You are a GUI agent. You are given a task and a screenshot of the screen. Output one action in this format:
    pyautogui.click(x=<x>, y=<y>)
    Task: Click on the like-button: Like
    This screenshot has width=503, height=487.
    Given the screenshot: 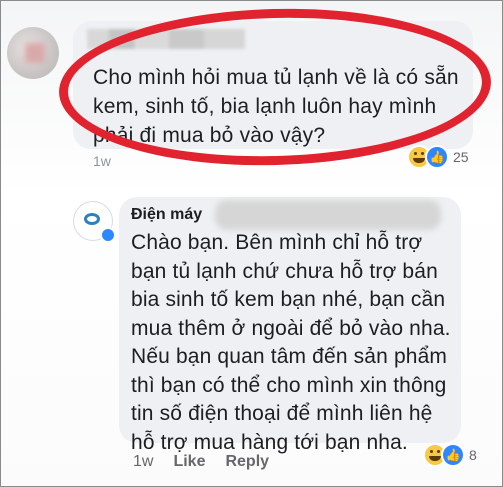 What is the action you would take?
    pyautogui.click(x=189, y=462)
    